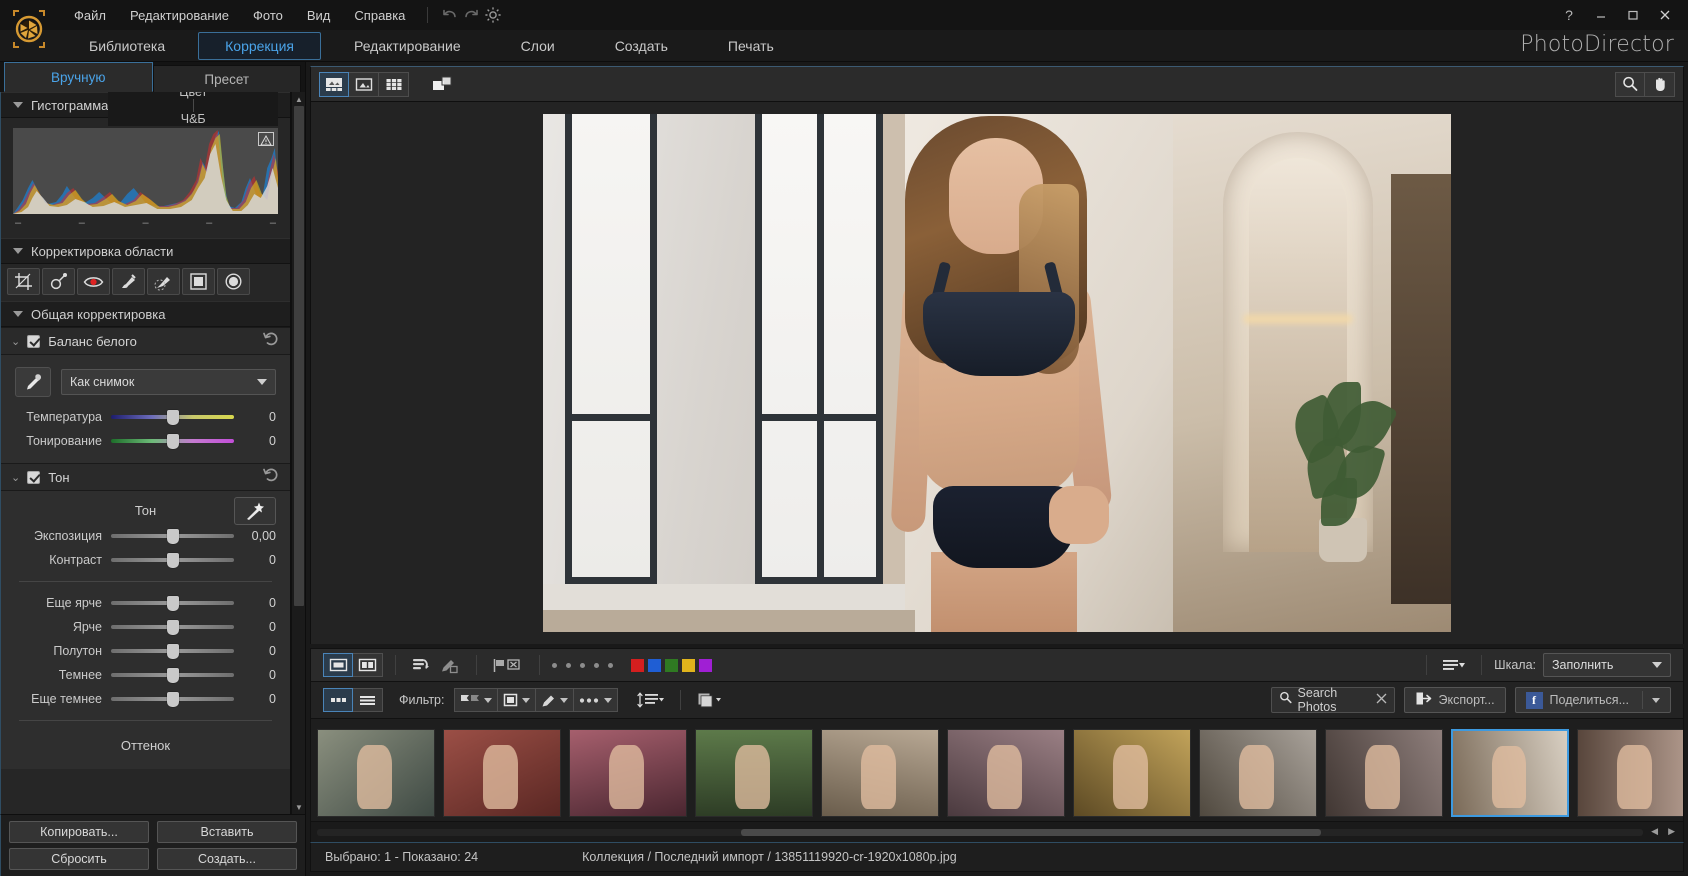 The width and height of the screenshot is (1688, 876). I want to click on minimize-button, so click(1601, 15).